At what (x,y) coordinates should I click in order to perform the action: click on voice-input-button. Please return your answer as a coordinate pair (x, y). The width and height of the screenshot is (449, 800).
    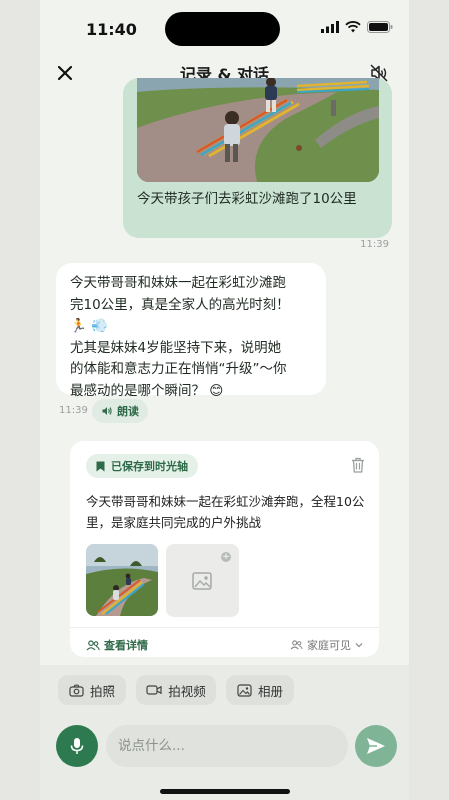
    Looking at the image, I should click on (77, 746).